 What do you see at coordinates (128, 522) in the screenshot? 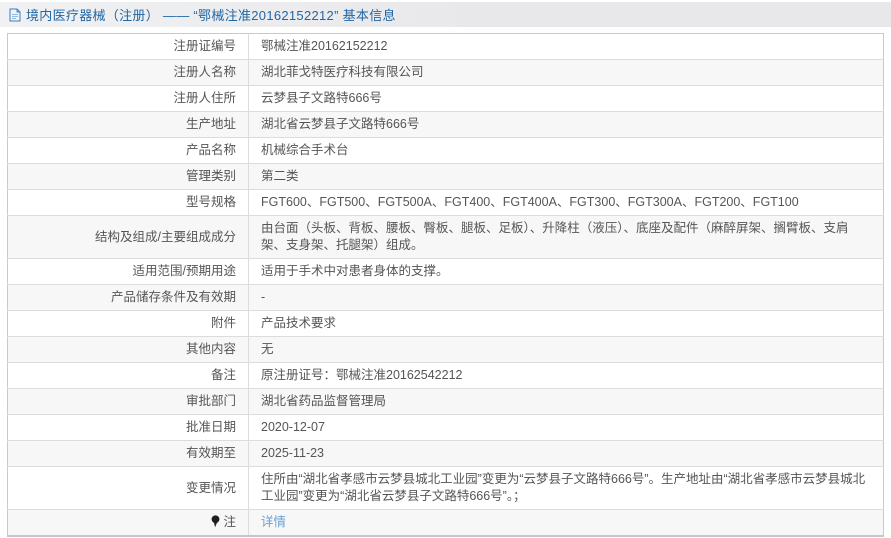
I see `row-label: 注` at bounding box center [128, 522].